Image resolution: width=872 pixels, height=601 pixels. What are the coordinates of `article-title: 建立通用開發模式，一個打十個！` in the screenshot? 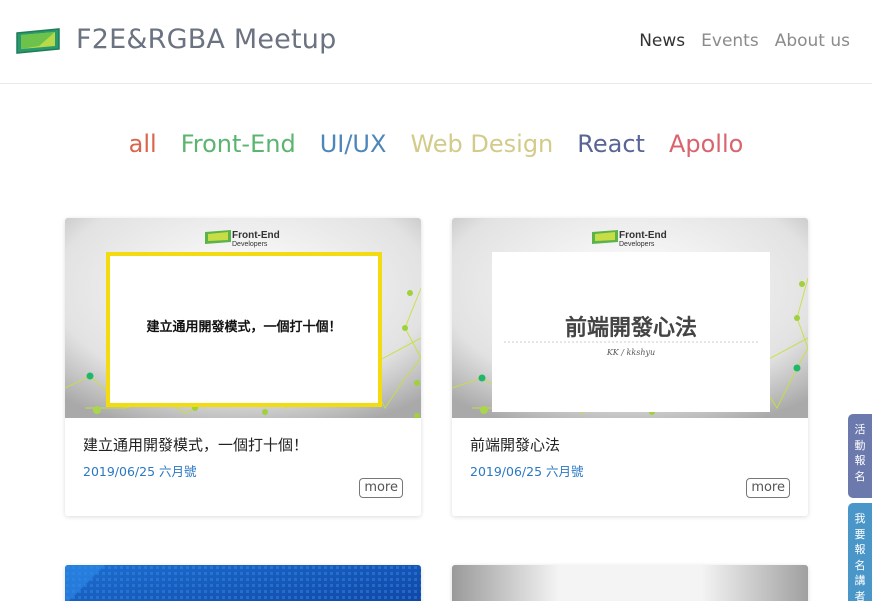 It's located at (243, 444).